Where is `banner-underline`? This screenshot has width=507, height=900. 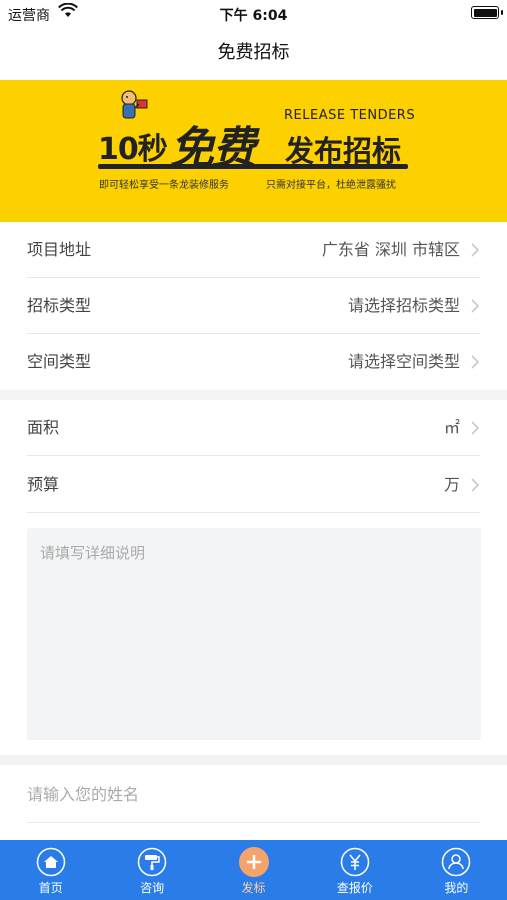 banner-underline is located at coordinates (253, 166).